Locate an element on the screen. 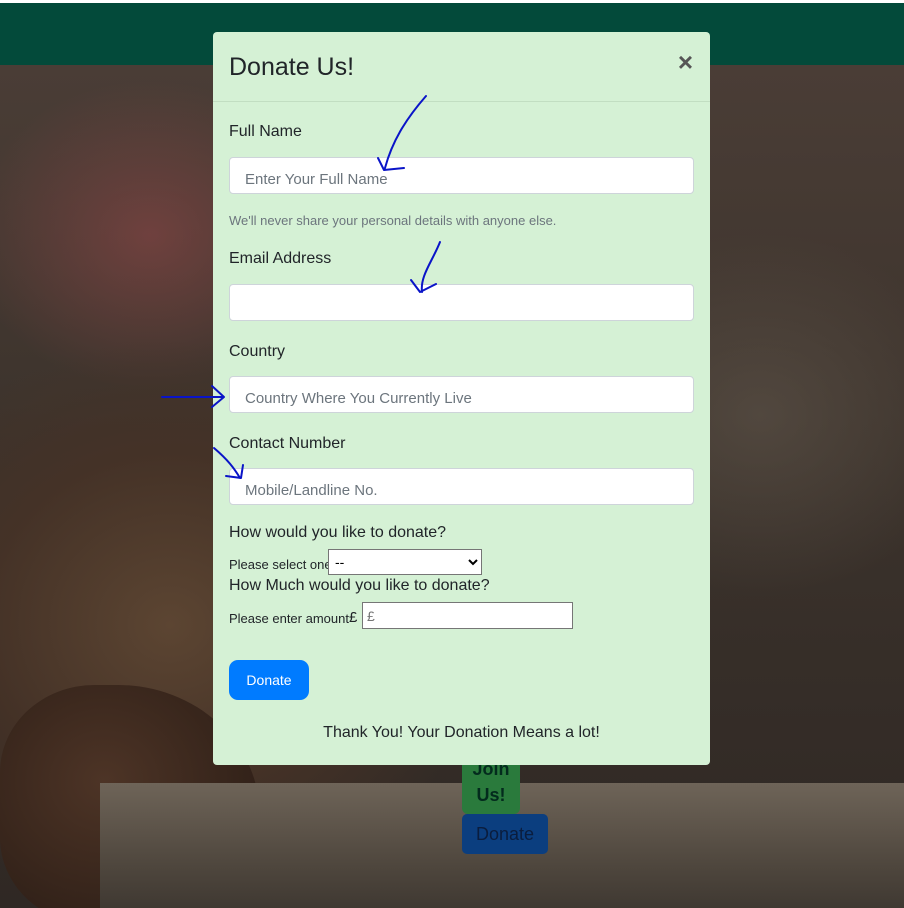 The image size is (904, 908). email-input is located at coordinates (461, 302).